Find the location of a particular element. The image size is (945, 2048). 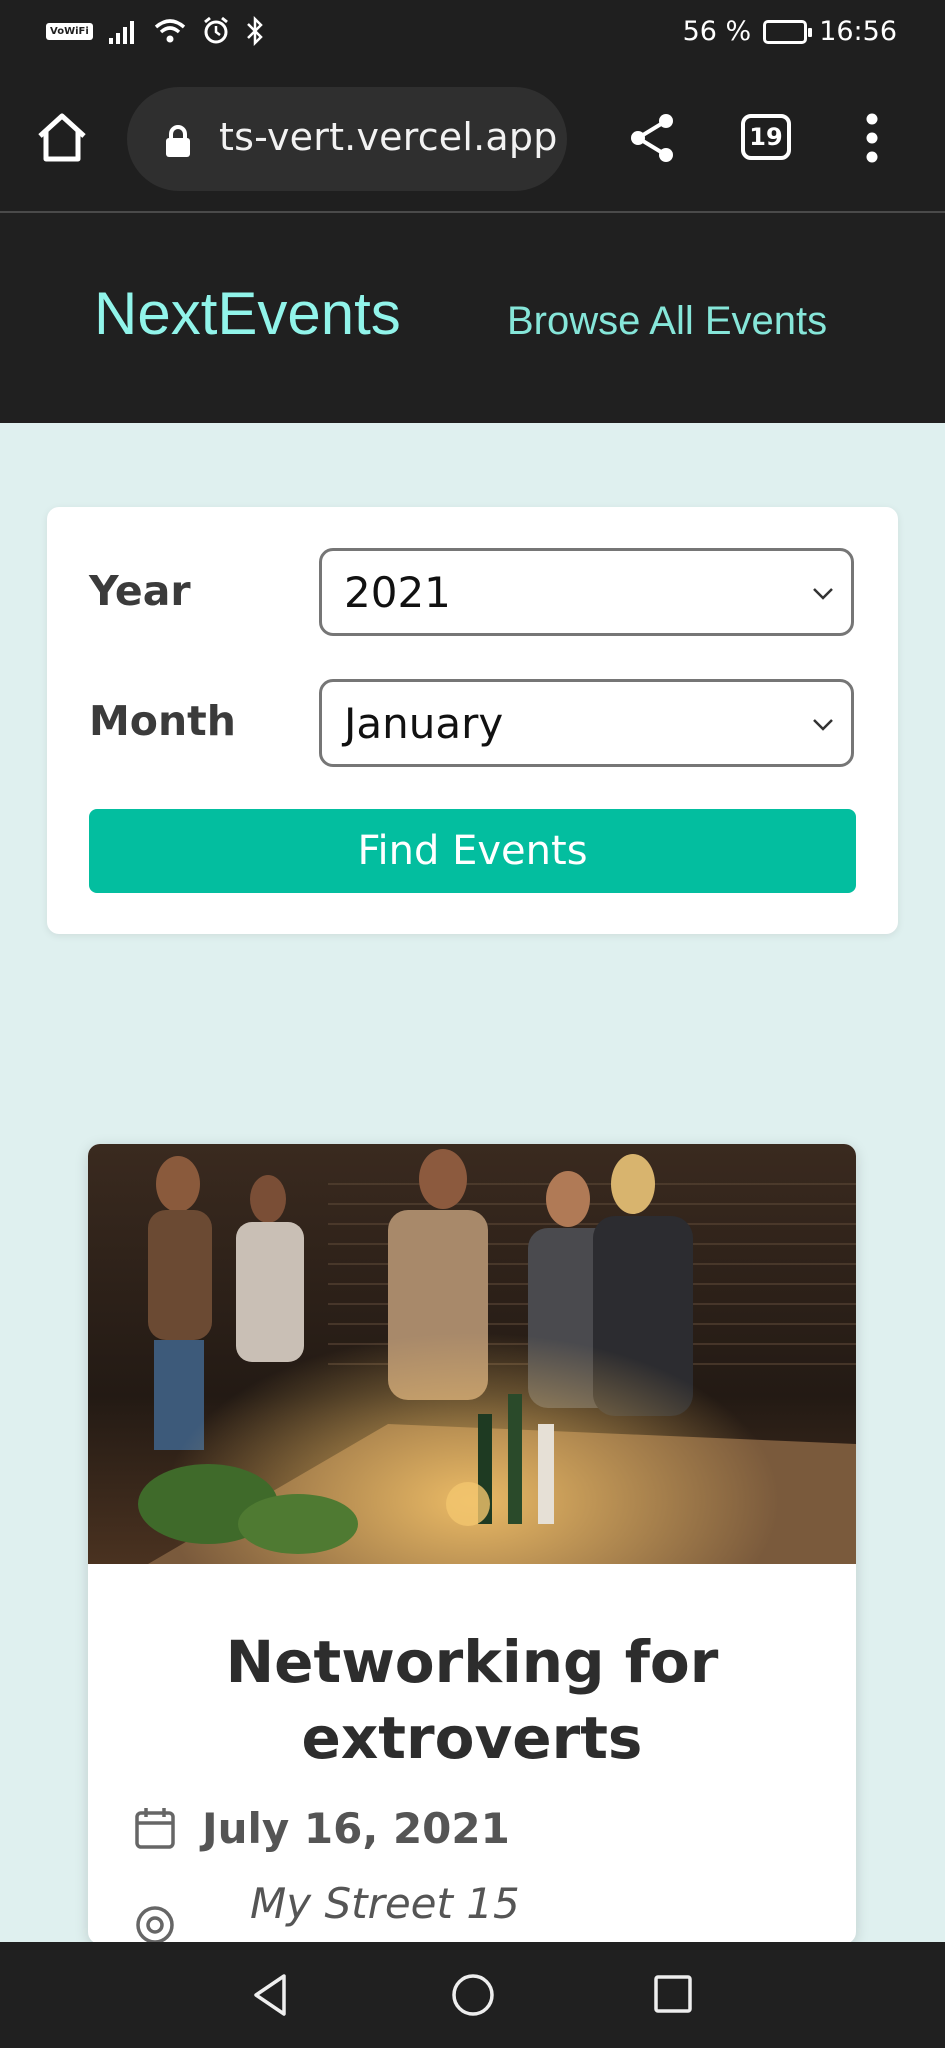

battery-icon is located at coordinates (788, 31).